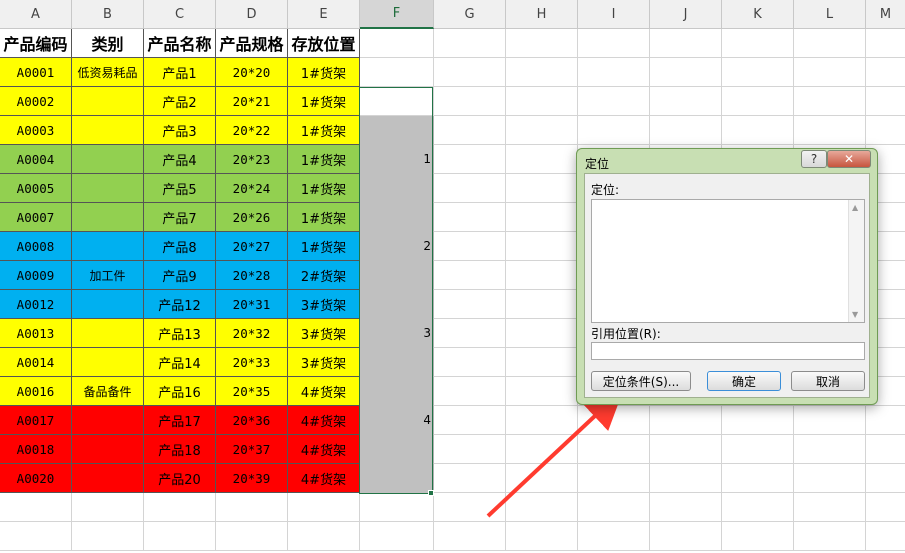 This screenshot has height=553, width=905. I want to click on table-cell-spec: 20*36, so click(252, 420).